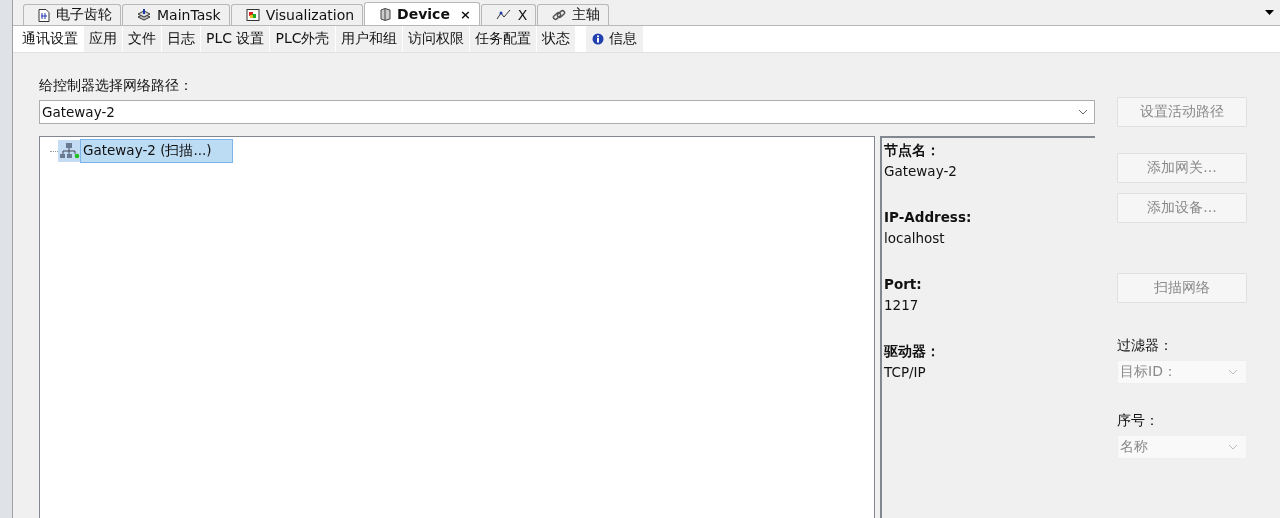  What do you see at coordinates (573, 14) in the screenshot?
I see `document-tab: 主轴` at bounding box center [573, 14].